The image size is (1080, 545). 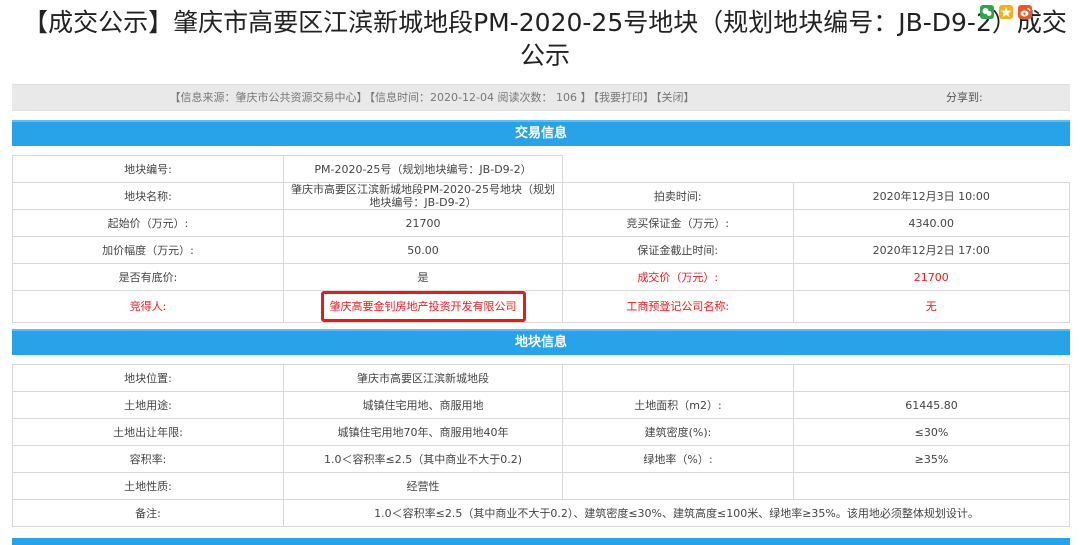 I want to click on info-time: 【信息时间：2020-12-04 阅读次数： 106 】, so click(x=480, y=97).